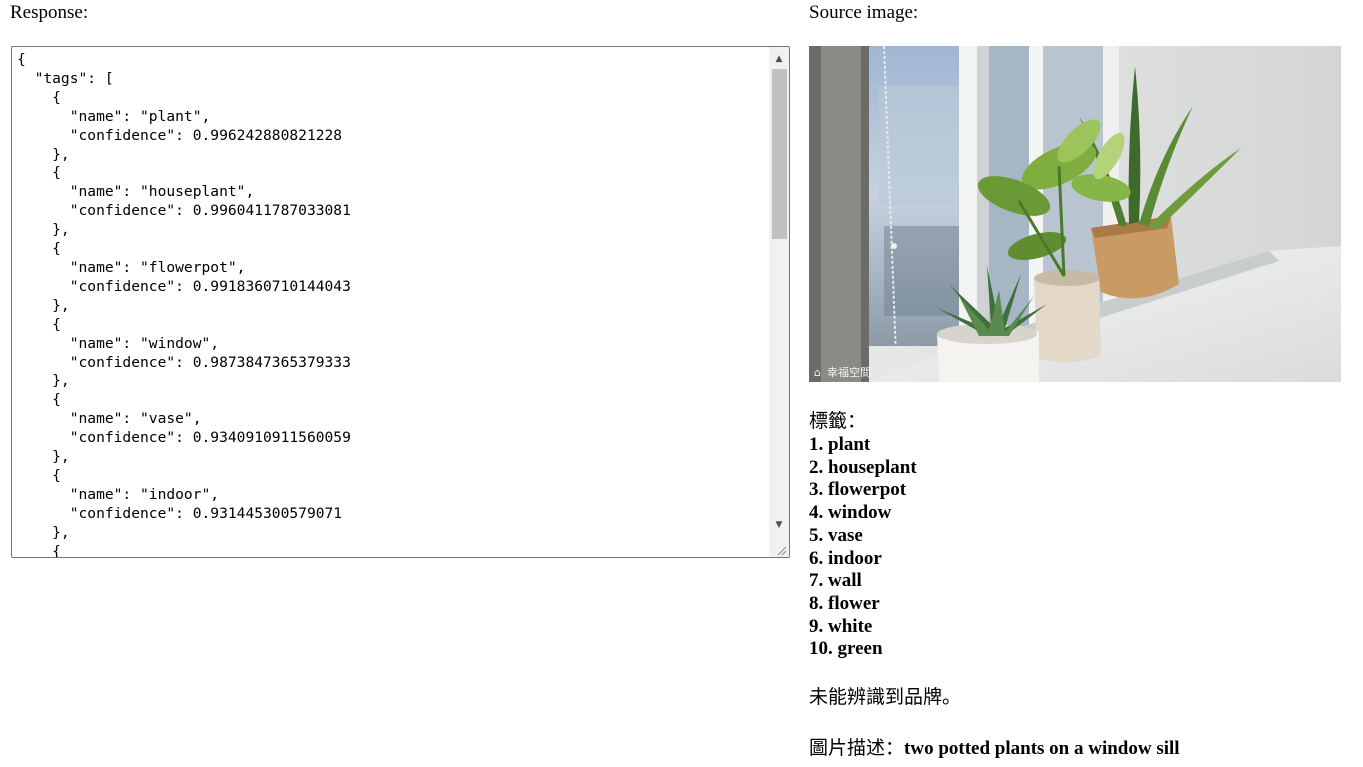 This screenshot has width=1363, height=767. Describe the element at coordinates (840, 444) in the screenshot. I see `tag-item: 1. plant` at that location.